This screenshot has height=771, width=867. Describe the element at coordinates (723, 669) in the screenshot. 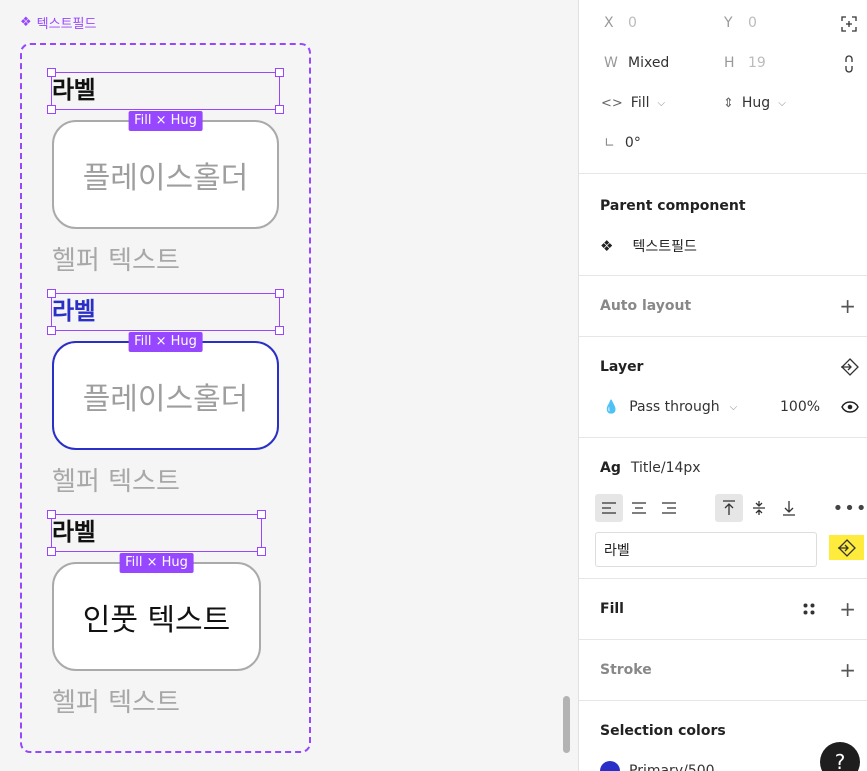

I see `stroke-section: Stroke +` at that location.